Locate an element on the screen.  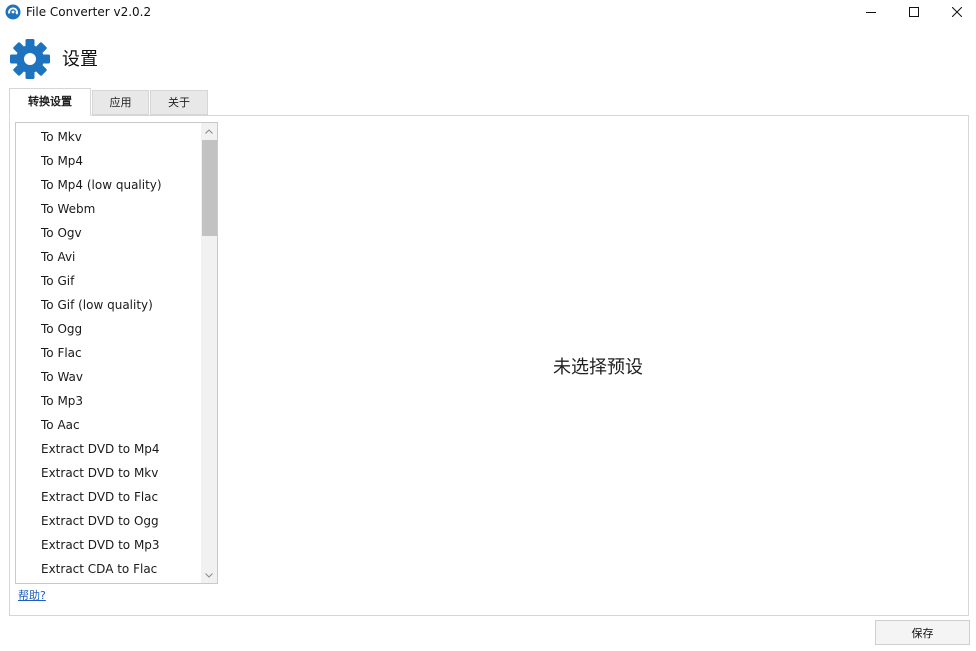
preset-item: To Gif is located at coordinates (108, 281).